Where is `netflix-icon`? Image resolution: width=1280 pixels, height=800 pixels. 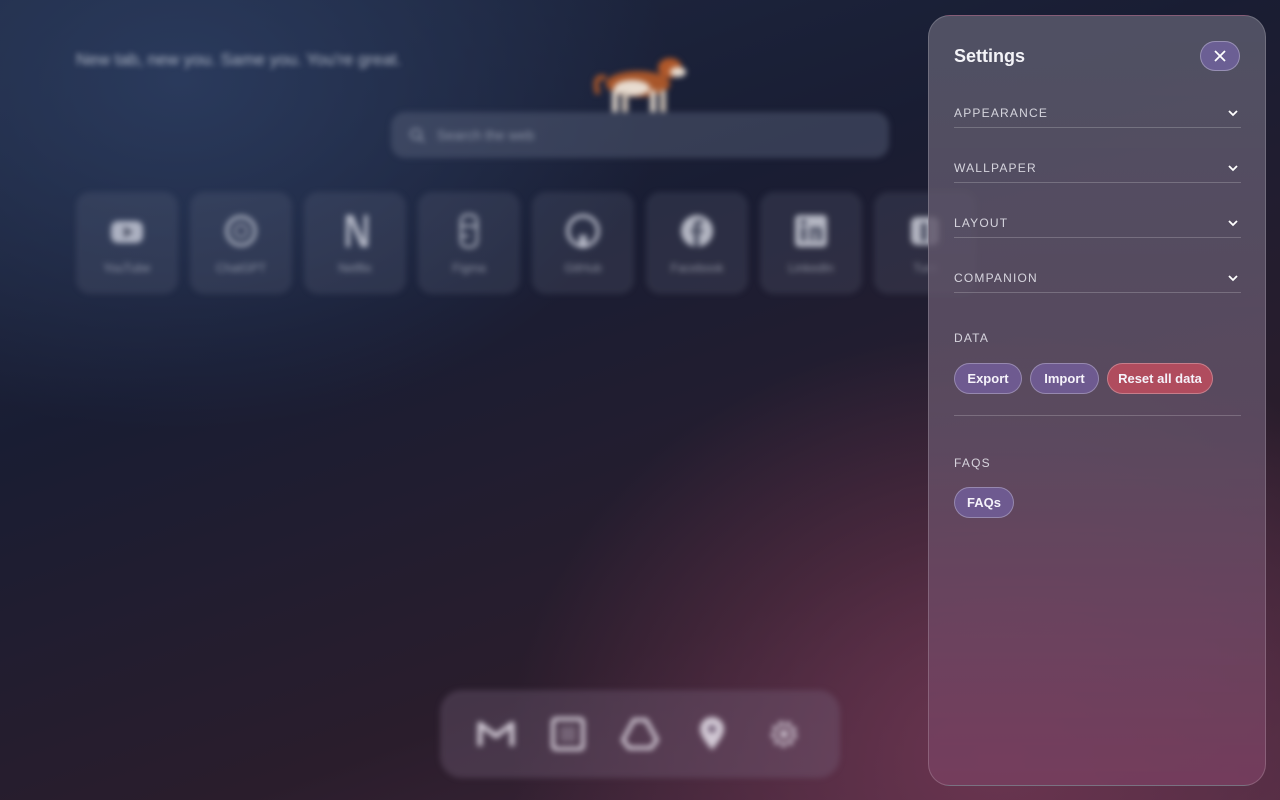 netflix-icon is located at coordinates (357, 231).